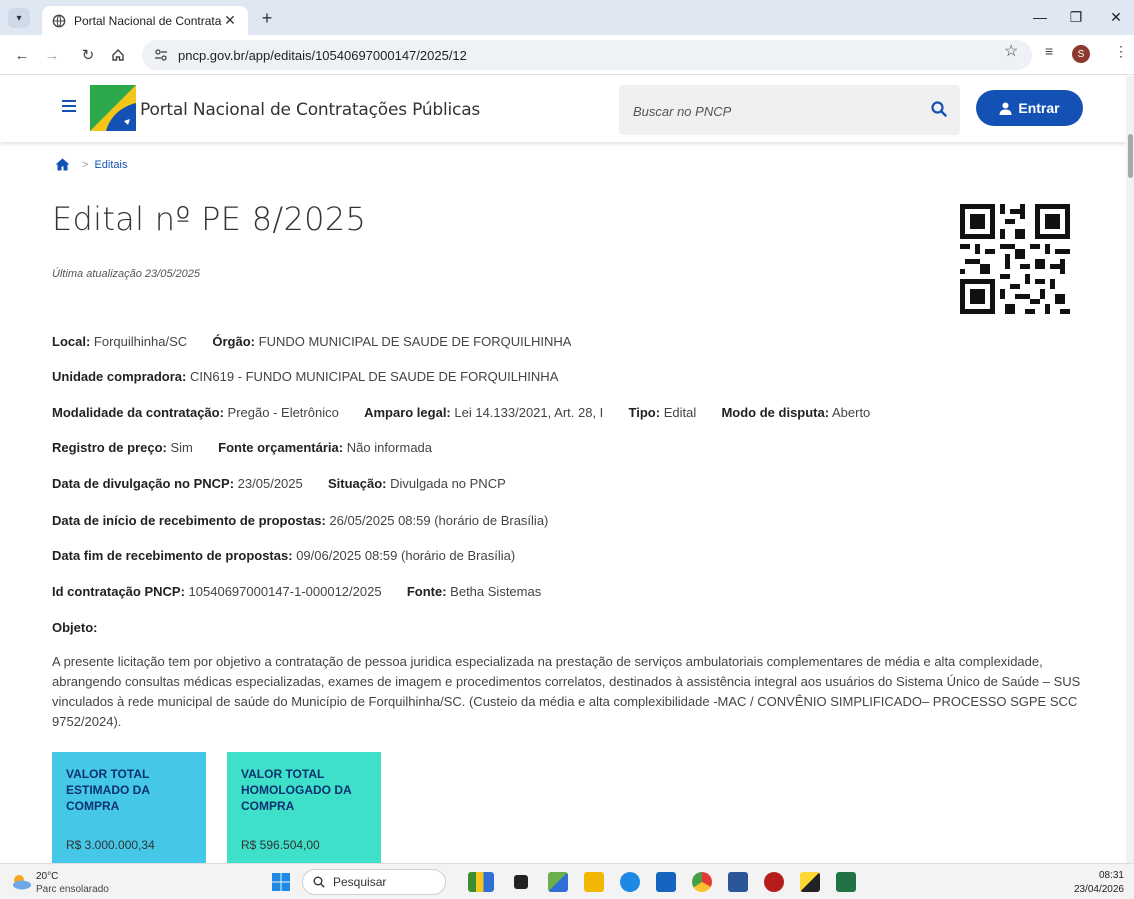 The width and height of the screenshot is (1134, 899). What do you see at coordinates (281, 882) in the screenshot?
I see `windows-start-icon` at bounding box center [281, 882].